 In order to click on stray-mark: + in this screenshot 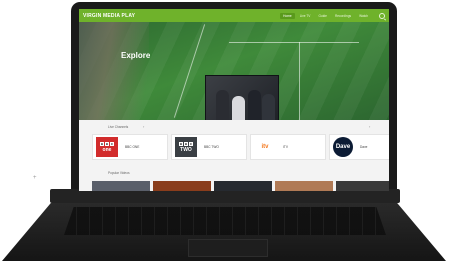, I will do `click(35, 178)`.